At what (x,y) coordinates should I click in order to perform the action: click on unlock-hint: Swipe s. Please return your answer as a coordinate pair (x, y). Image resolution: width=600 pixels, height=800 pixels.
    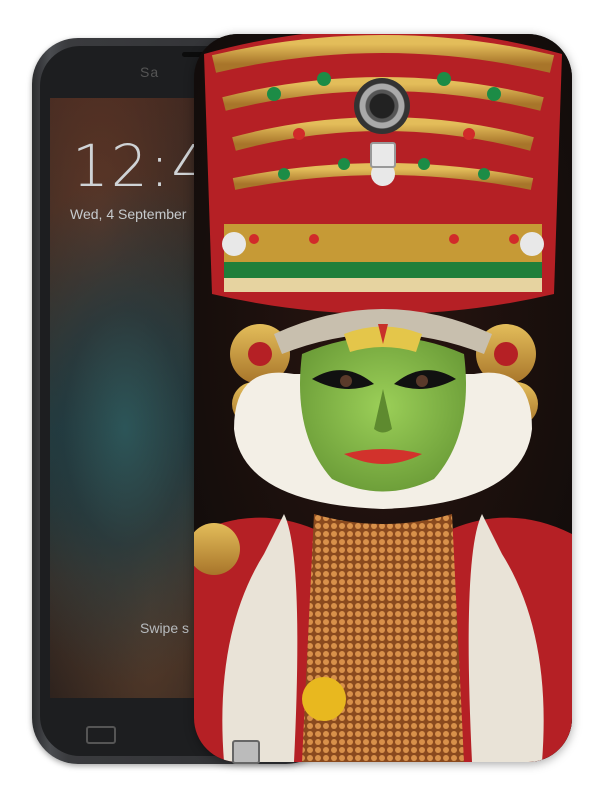
    Looking at the image, I should click on (165, 628).